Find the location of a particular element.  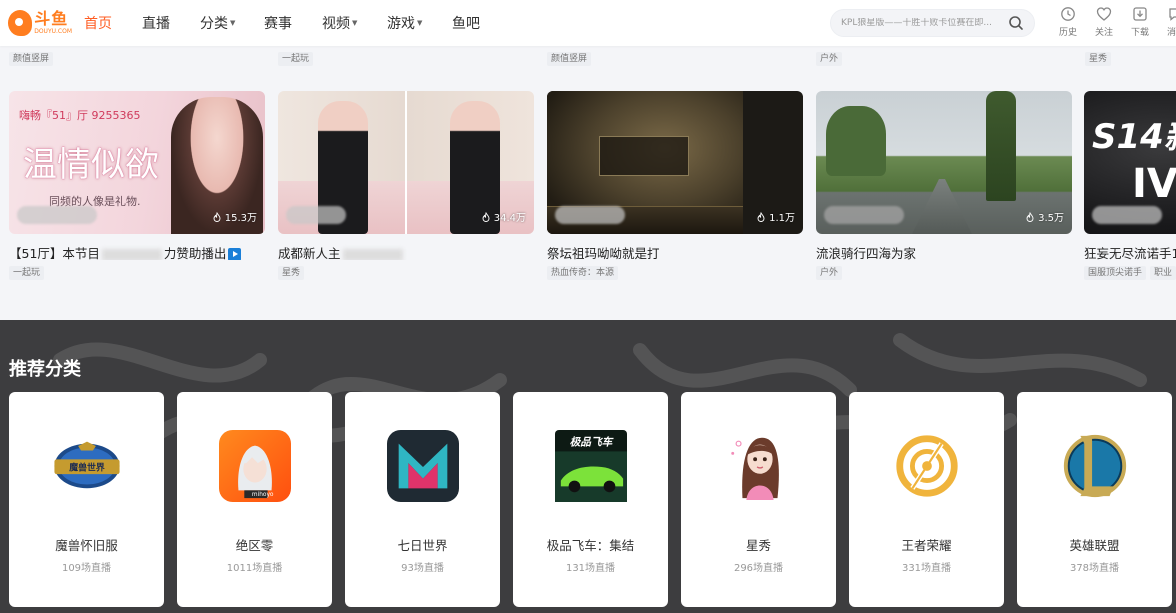

category-card-once-human: 七日世界 93场直播 is located at coordinates (422, 499).